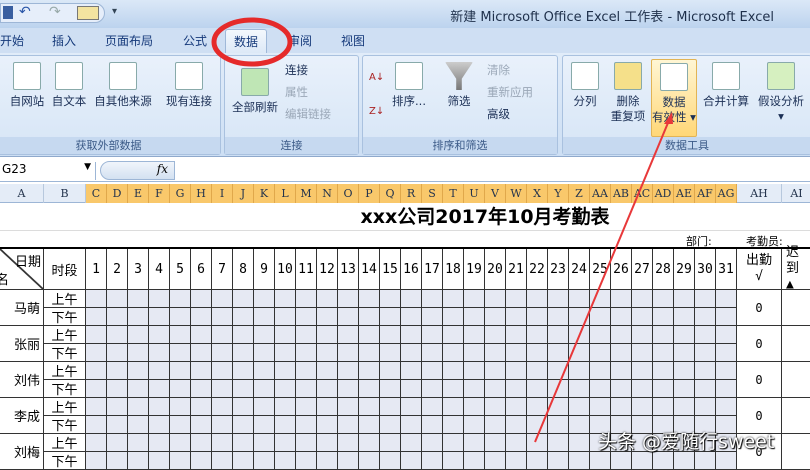 This screenshot has width=810, height=470. Describe the element at coordinates (495, 193) in the screenshot. I see `column-header-V: V` at that location.